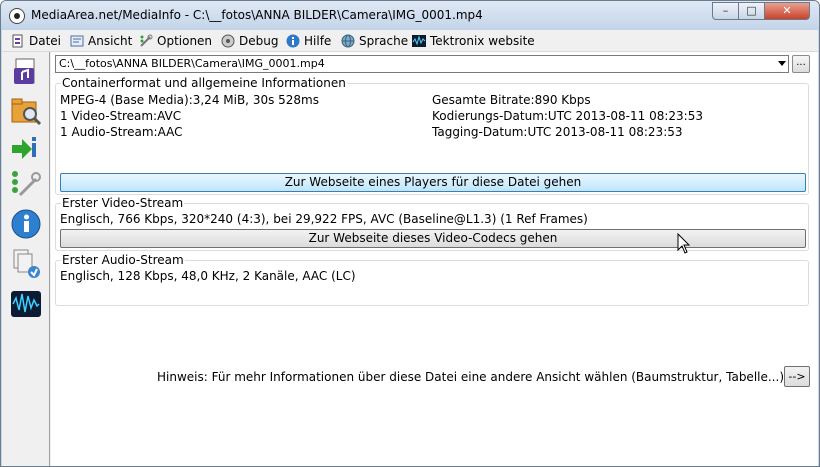 The height and width of the screenshot is (467, 820). I want to click on open-folder-icon, so click(26, 112).